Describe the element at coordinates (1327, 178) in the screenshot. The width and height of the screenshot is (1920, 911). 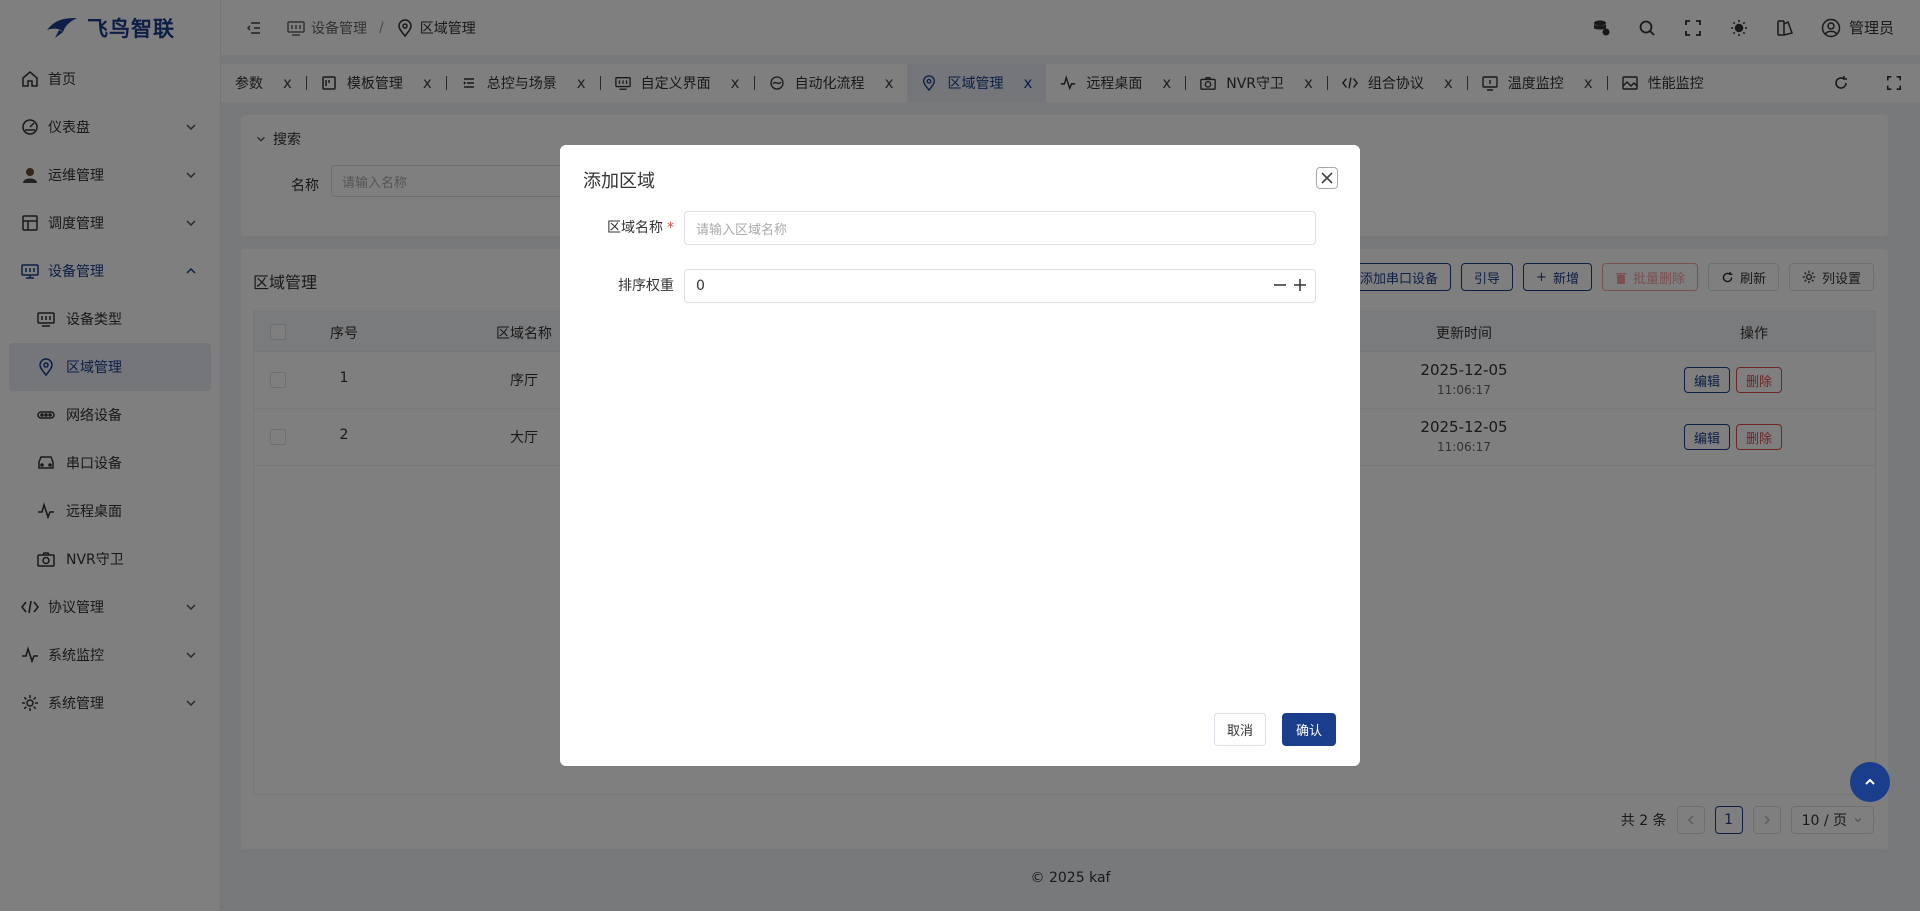
I see `close-icon` at that location.